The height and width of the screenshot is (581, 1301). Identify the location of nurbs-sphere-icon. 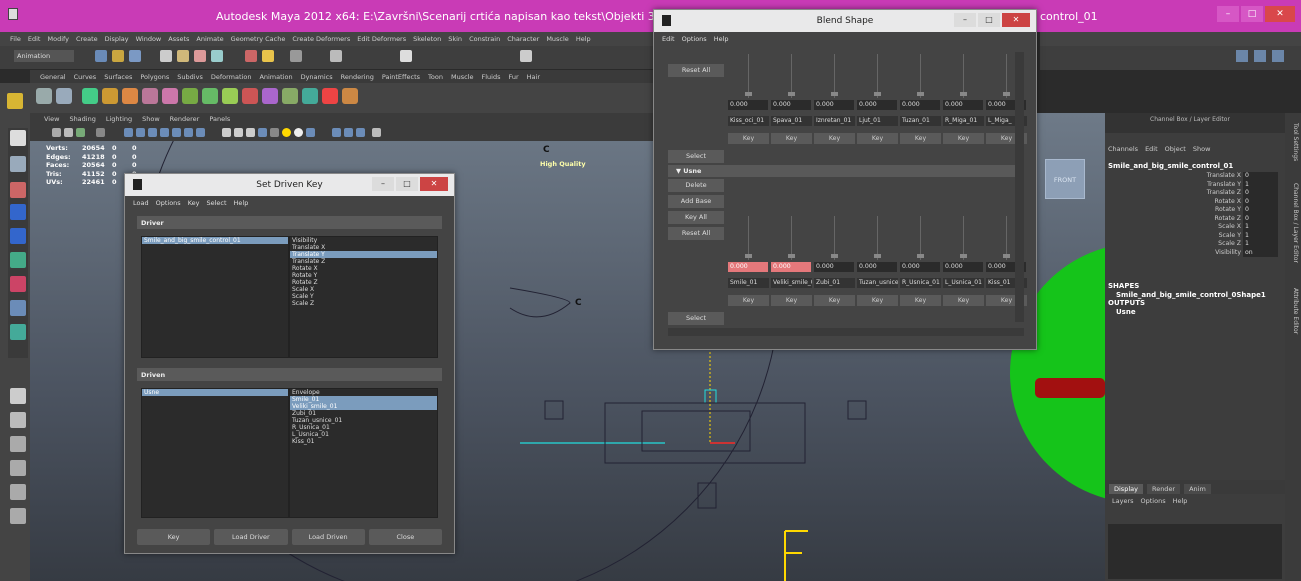
(210, 96).